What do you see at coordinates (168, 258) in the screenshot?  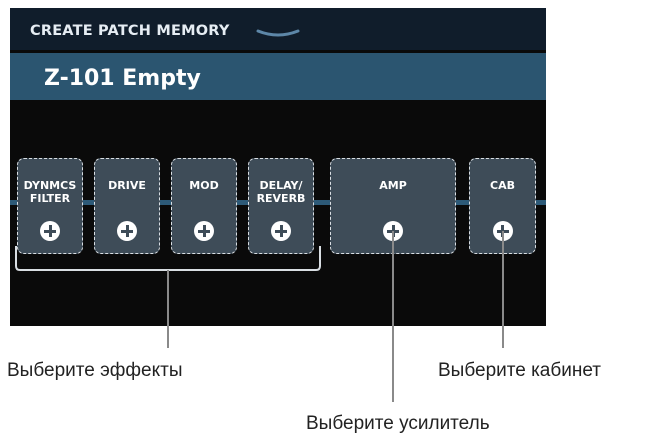 I see `effects-bracket` at bounding box center [168, 258].